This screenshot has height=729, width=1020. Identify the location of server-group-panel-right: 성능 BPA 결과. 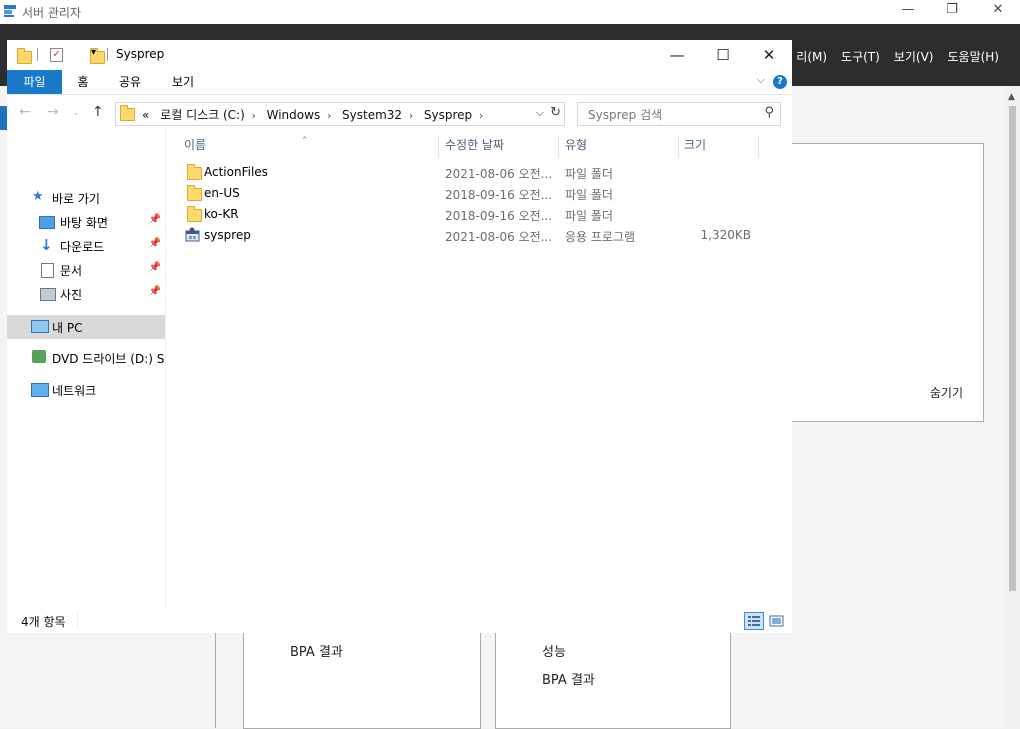
(613, 680).